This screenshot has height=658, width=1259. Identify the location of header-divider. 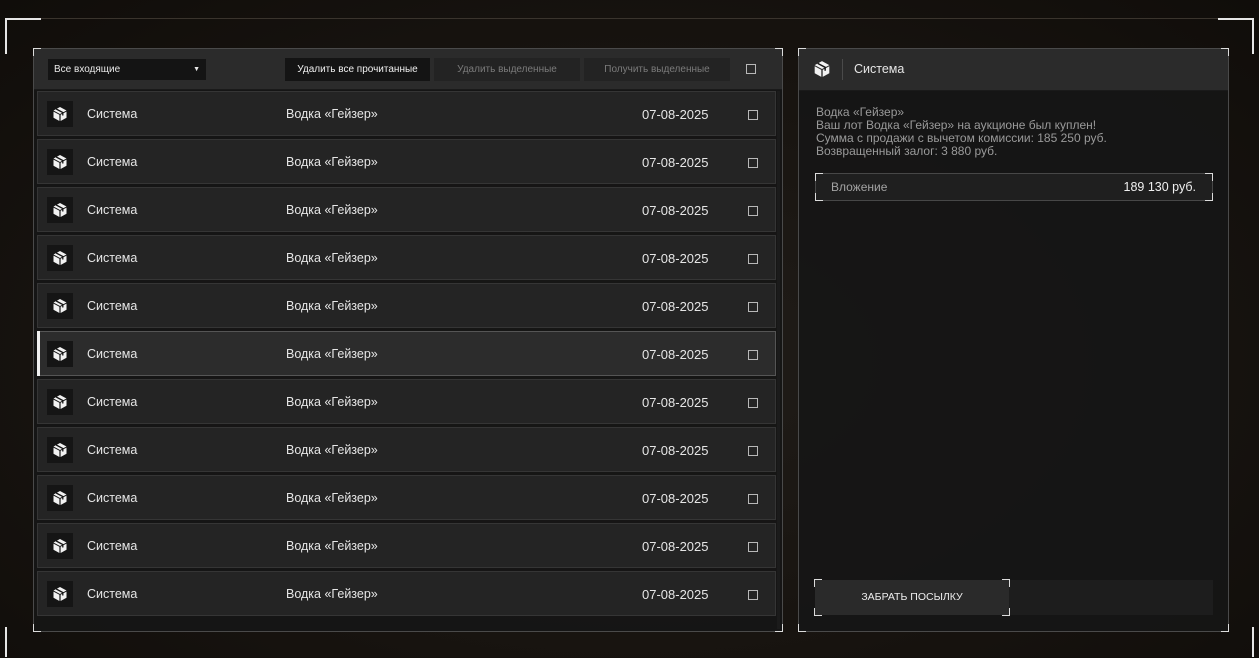
(842, 69).